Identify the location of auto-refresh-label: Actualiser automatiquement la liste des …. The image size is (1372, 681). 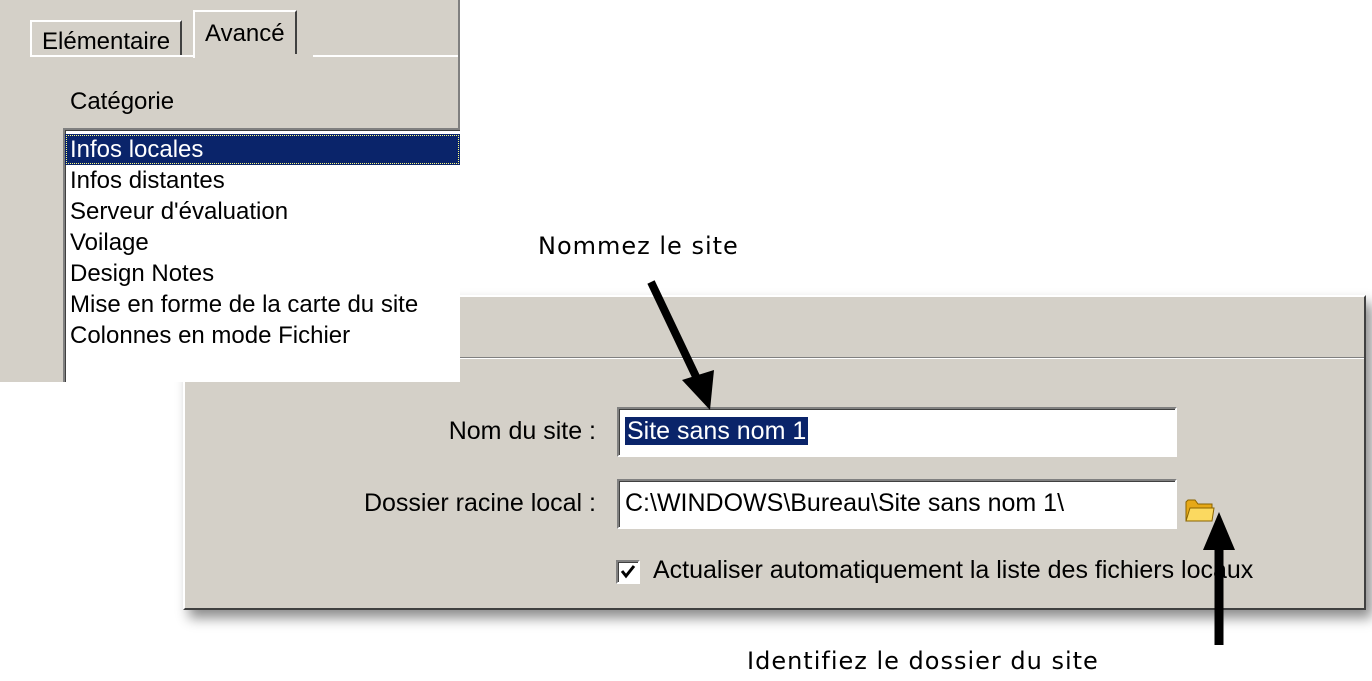
(953, 570).